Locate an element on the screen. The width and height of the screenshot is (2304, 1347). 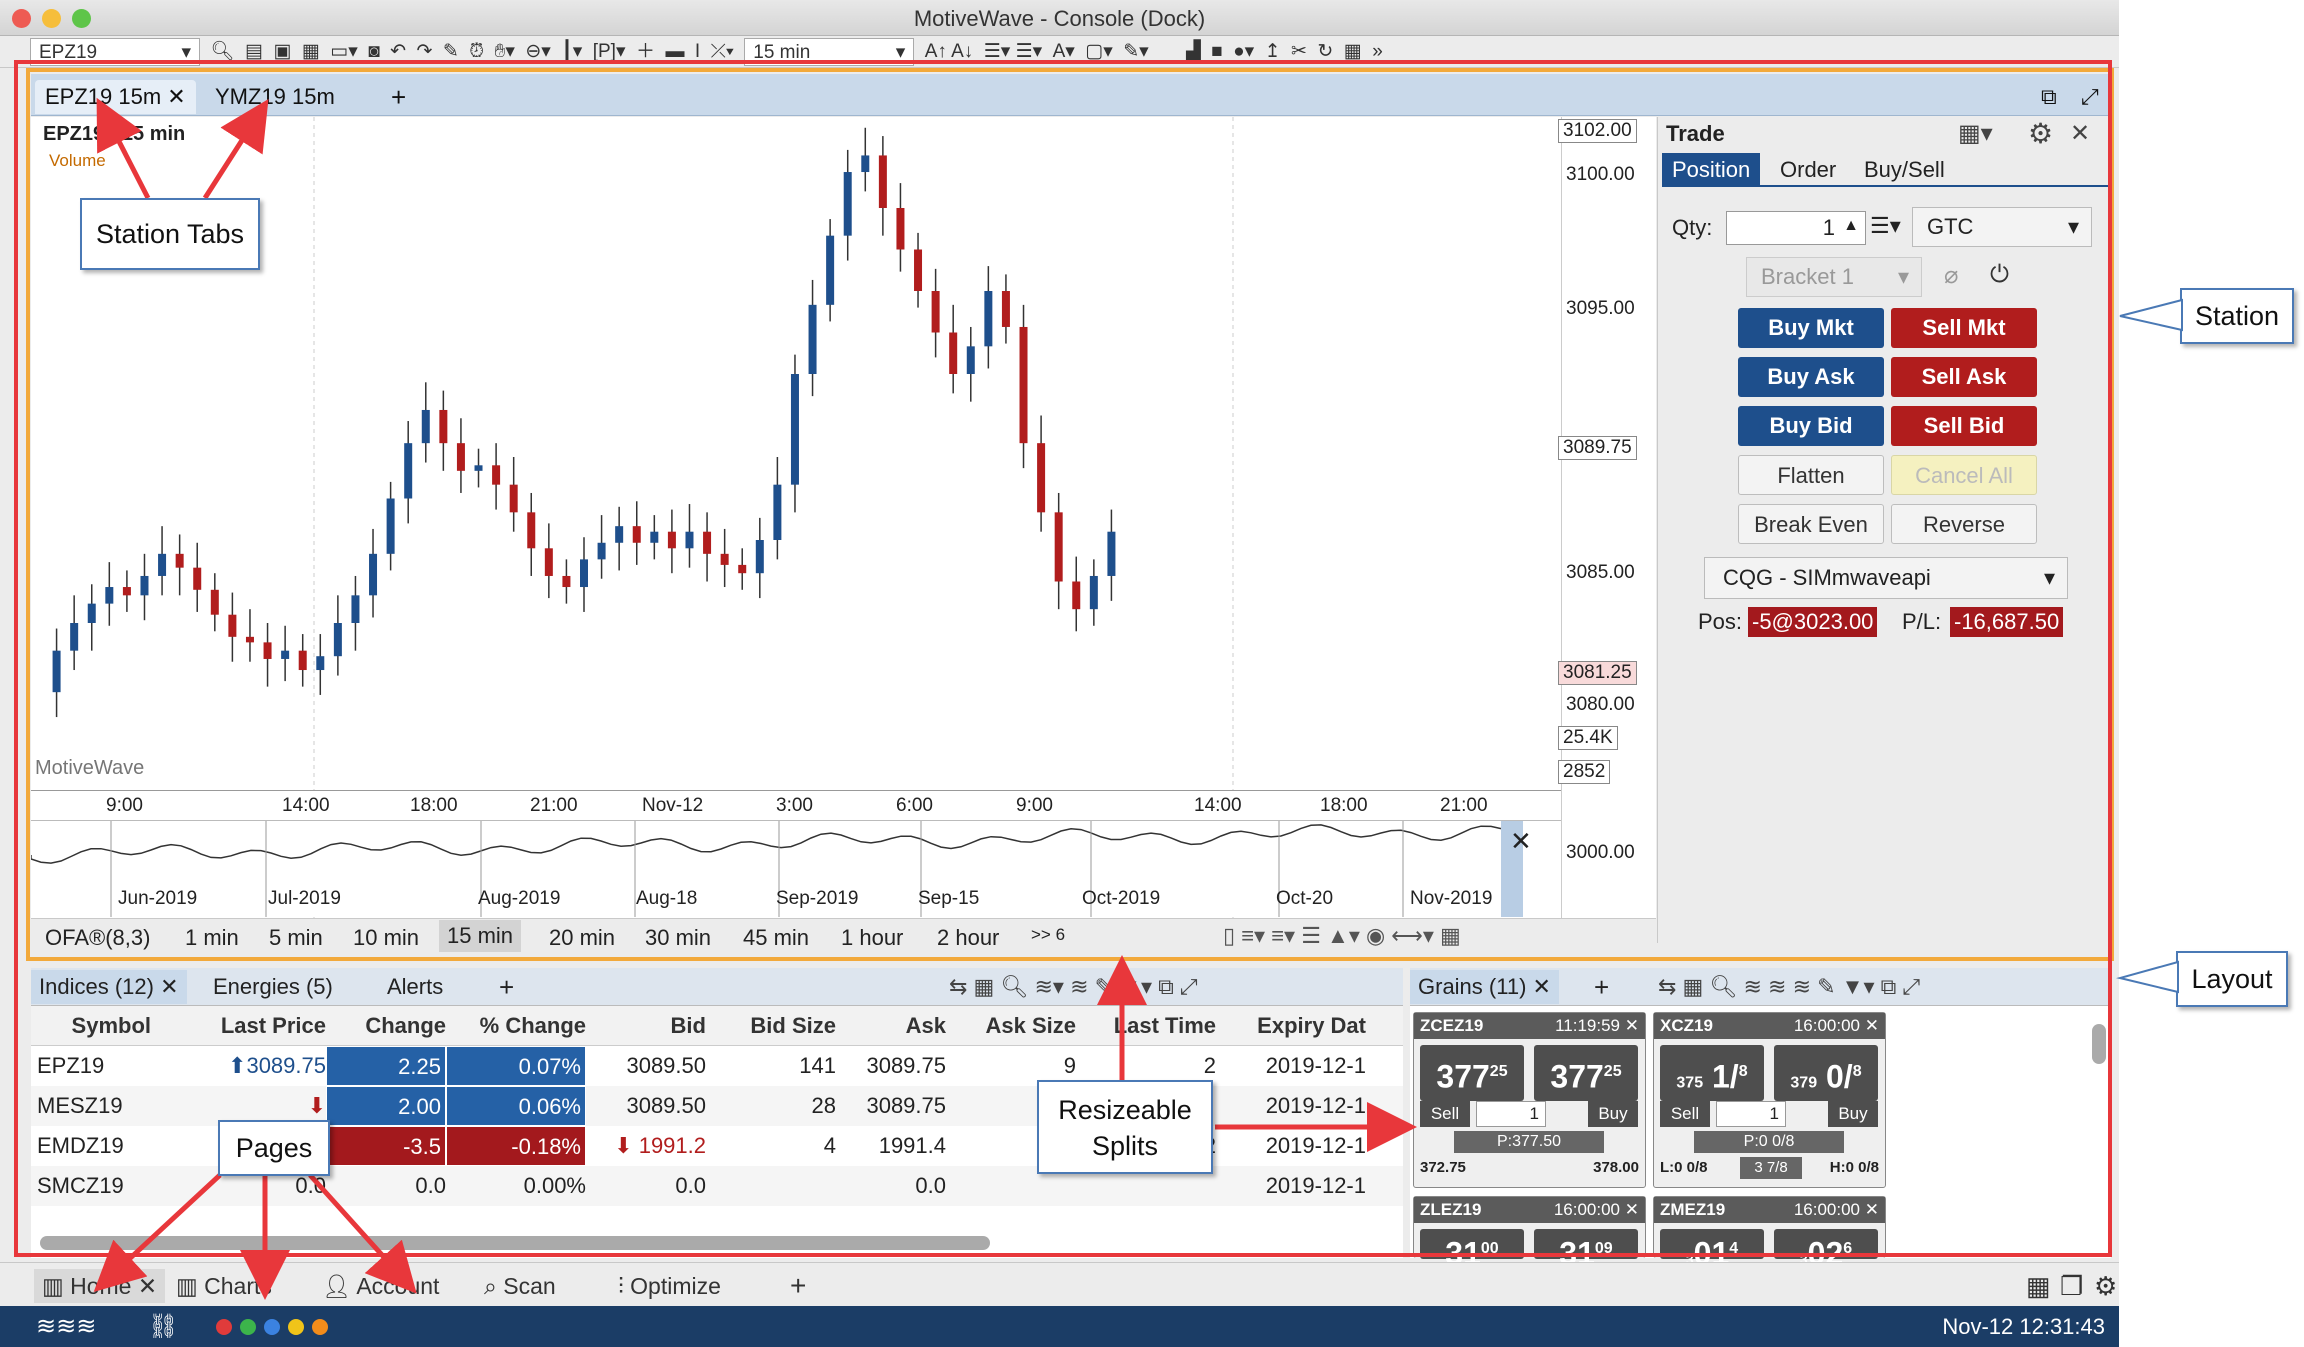
copy-icon: ❐ is located at coordinates (2071, 1286).